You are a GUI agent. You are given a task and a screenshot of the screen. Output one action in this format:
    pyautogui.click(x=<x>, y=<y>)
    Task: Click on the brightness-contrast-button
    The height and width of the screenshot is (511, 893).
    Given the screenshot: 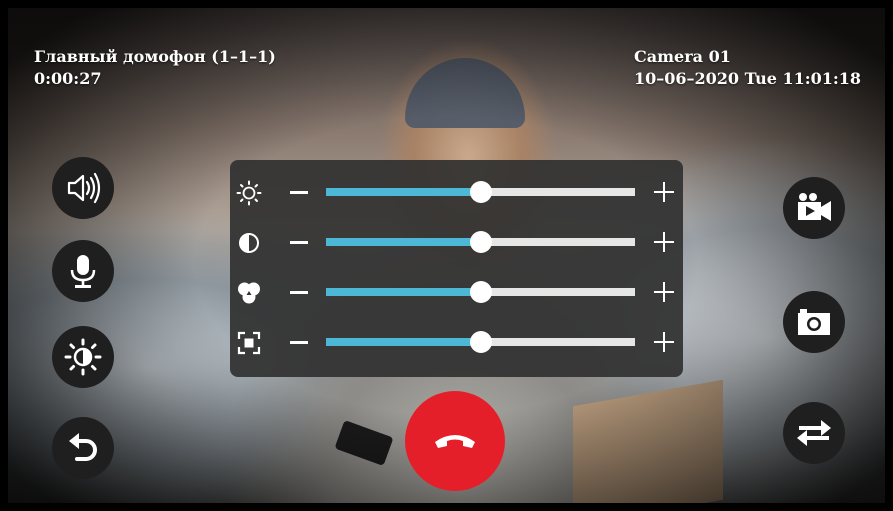 What is the action you would take?
    pyautogui.click(x=83, y=357)
    